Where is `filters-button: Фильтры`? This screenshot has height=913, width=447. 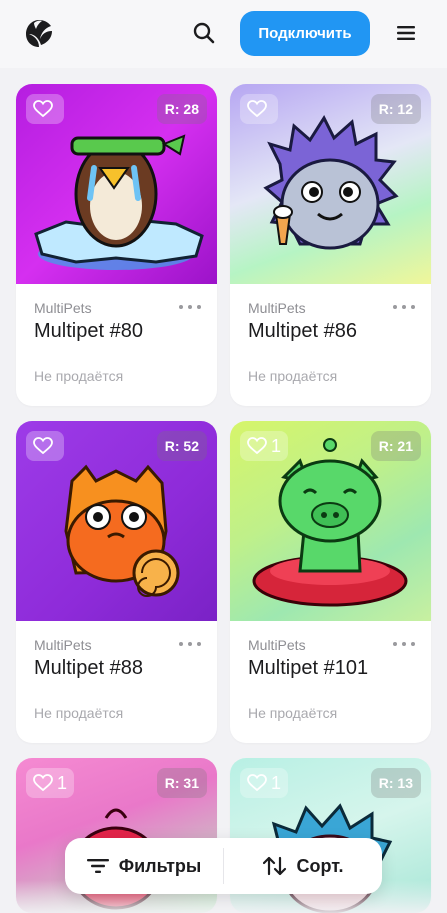 filters-button: Фильтры is located at coordinates (144, 866).